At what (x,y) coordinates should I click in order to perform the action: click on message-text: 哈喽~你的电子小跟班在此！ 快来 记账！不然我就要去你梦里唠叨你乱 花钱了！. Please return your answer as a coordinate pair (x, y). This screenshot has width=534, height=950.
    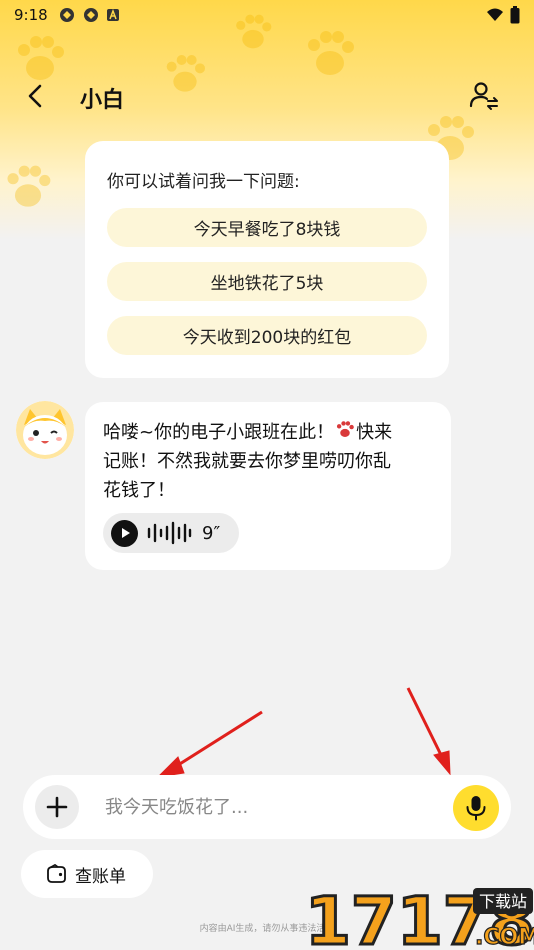
    Looking at the image, I should click on (271, 461).